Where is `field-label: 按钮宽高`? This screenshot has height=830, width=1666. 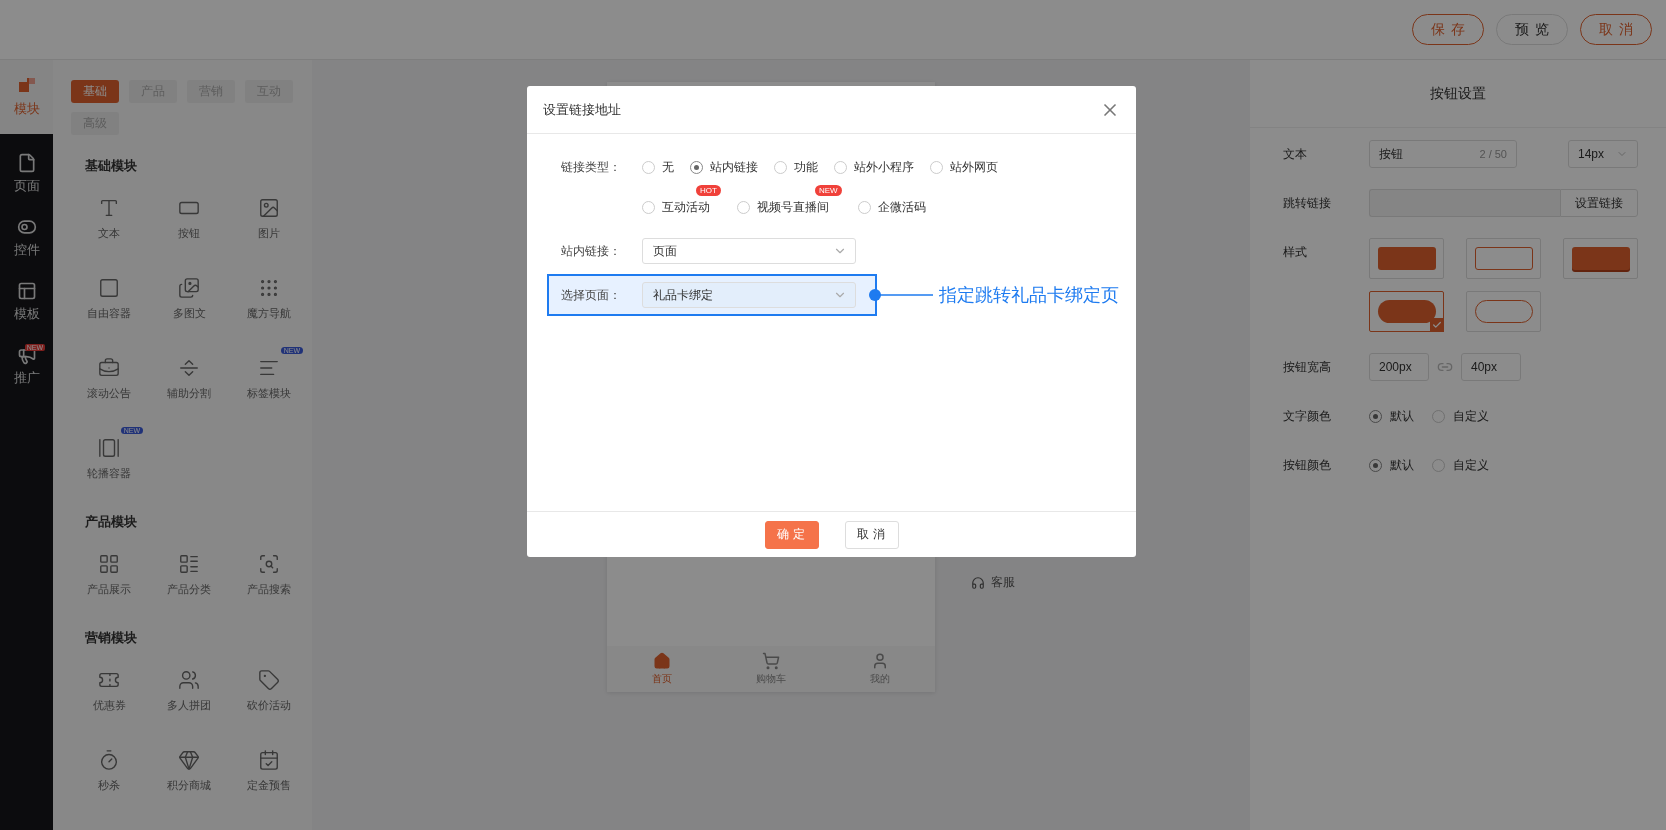
field-label: 按钮宽高 is located at coordinates (1307, 367).